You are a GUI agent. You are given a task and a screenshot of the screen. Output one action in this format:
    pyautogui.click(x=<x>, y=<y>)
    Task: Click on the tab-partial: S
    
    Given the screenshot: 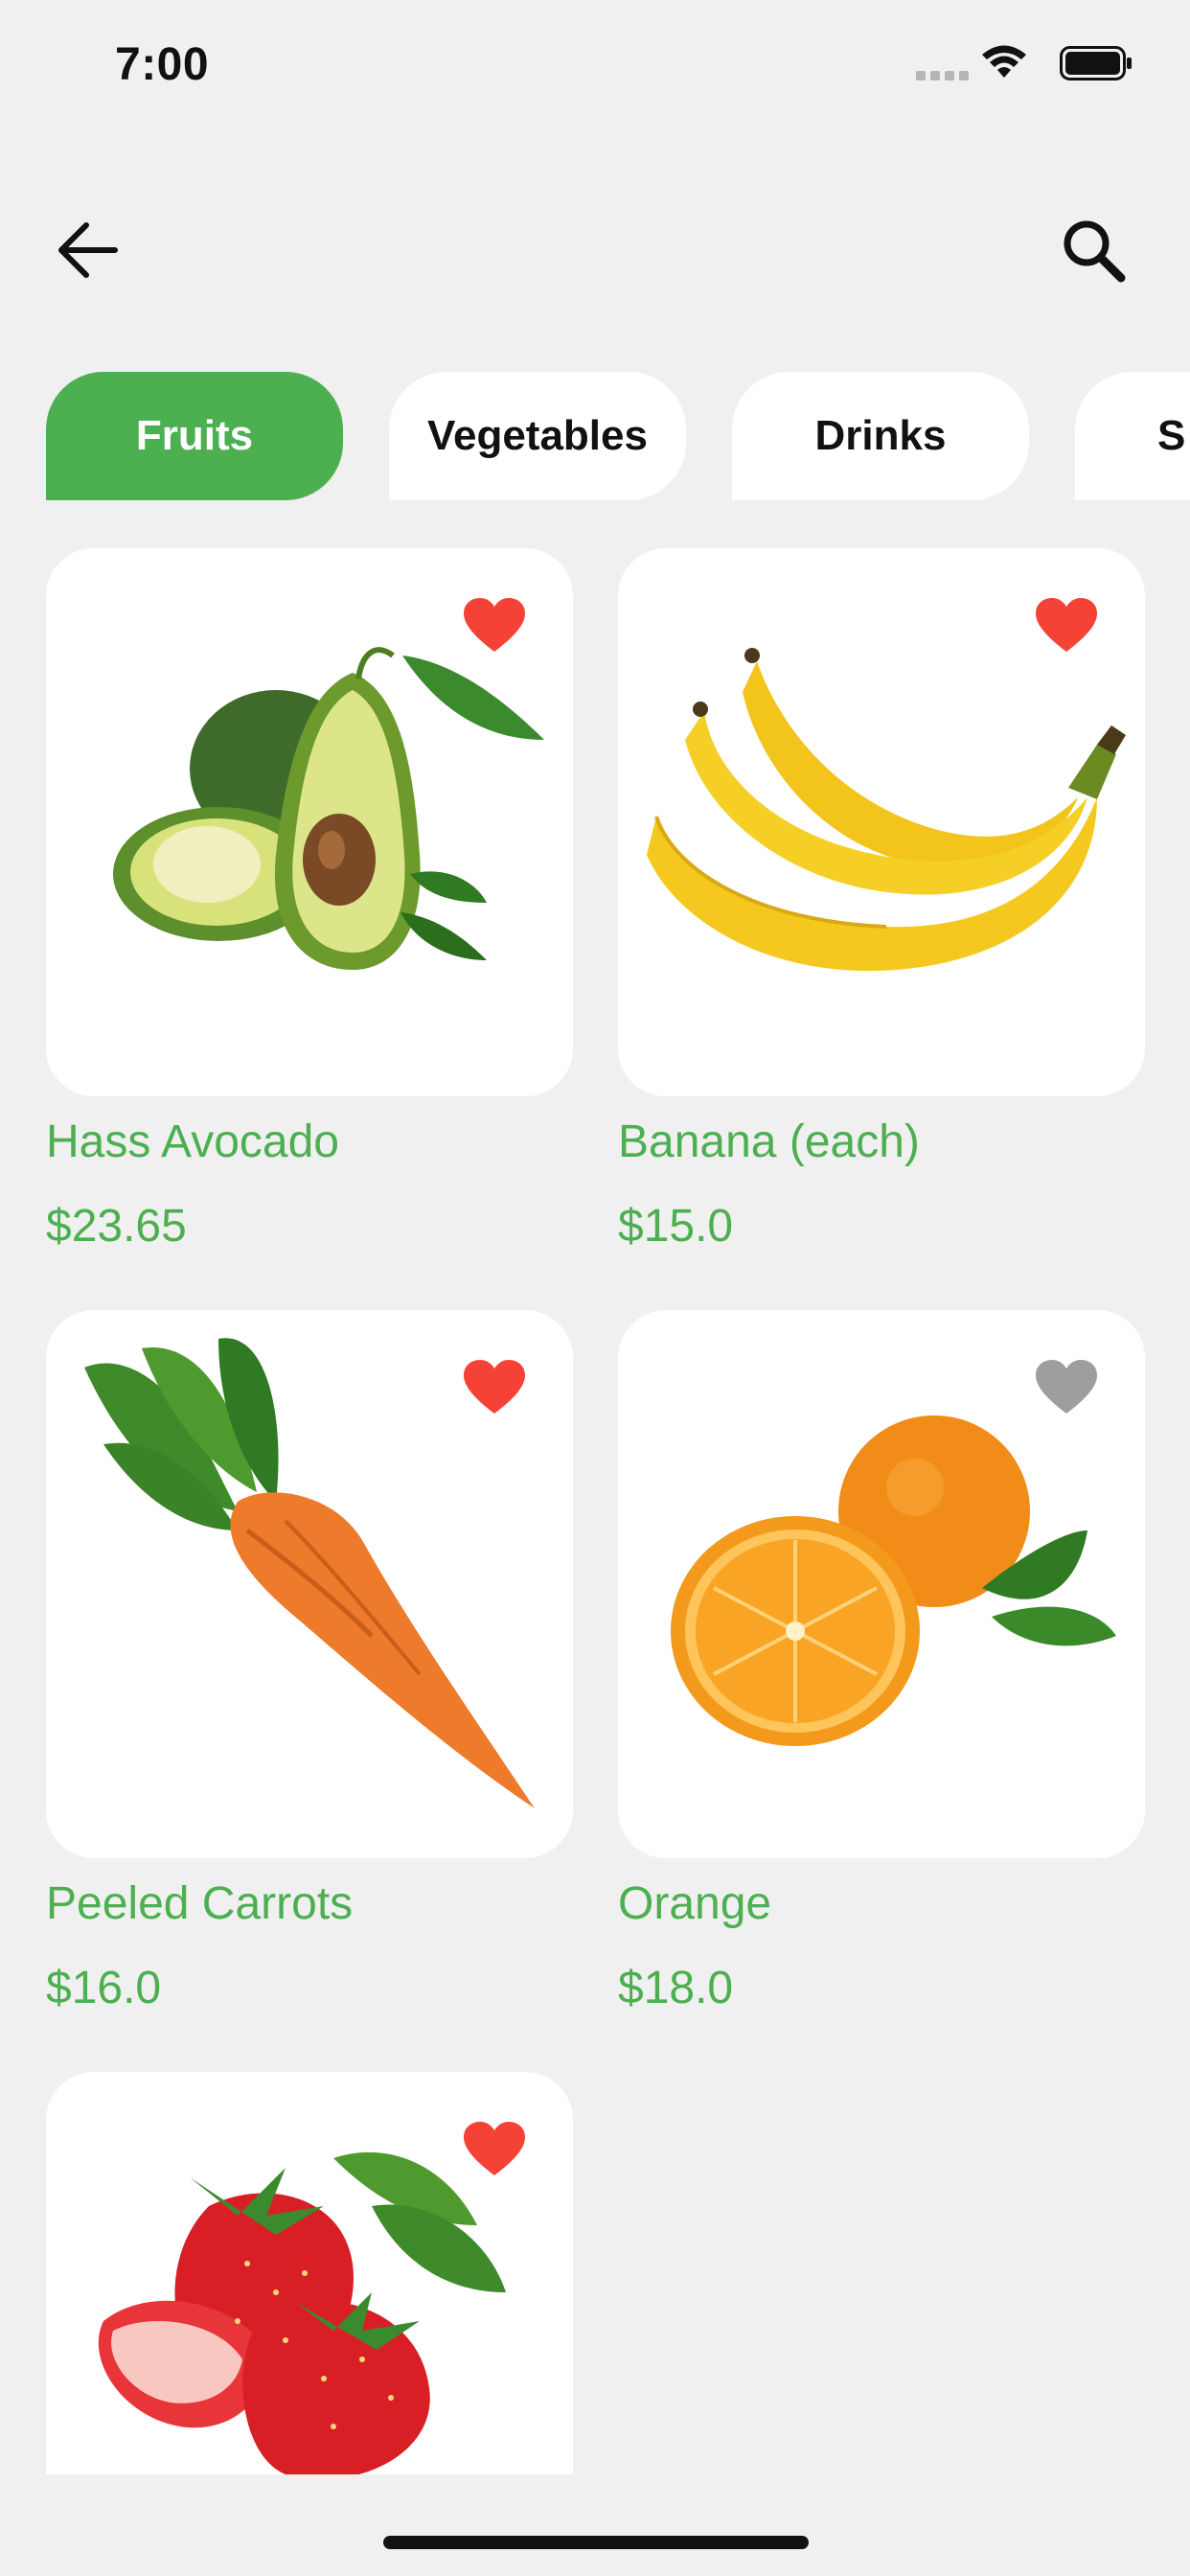 What is the action you would take?
    pyautogui.click(x=1133, y=436)
    